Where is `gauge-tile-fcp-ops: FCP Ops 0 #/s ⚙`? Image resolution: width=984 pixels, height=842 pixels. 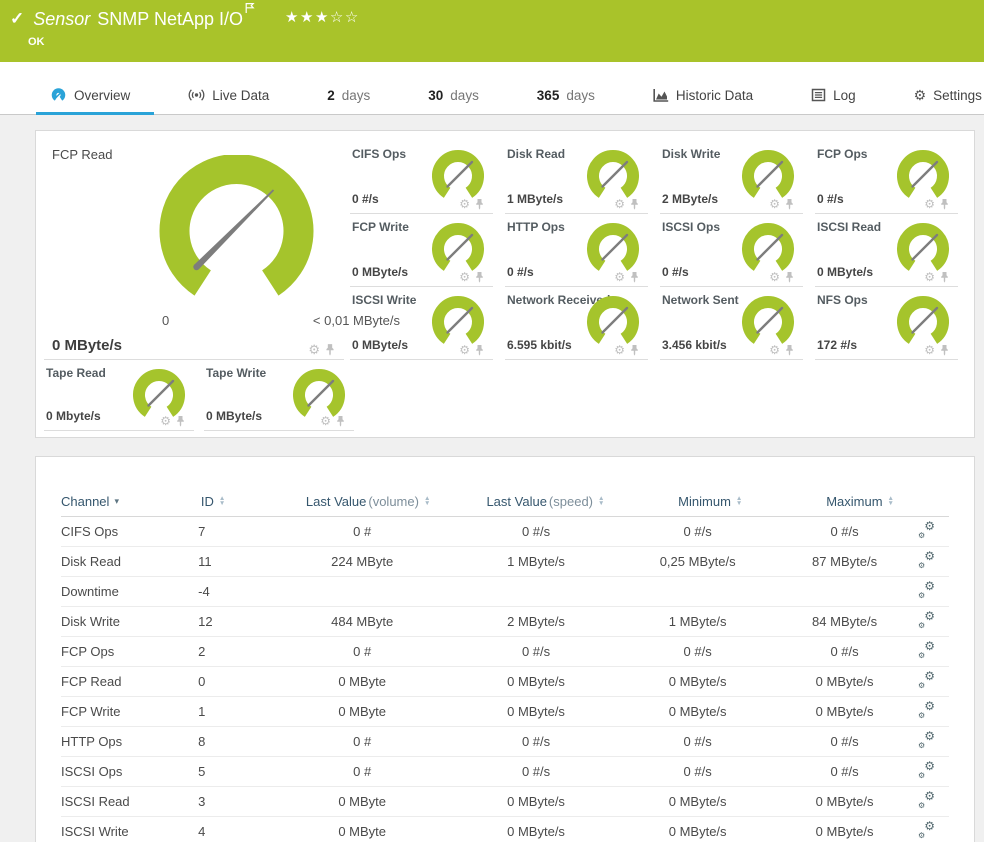 gauge-tile-fcp-ops: FCP Ops 0 #/s ⚙ is located at coordinates (886, 177).